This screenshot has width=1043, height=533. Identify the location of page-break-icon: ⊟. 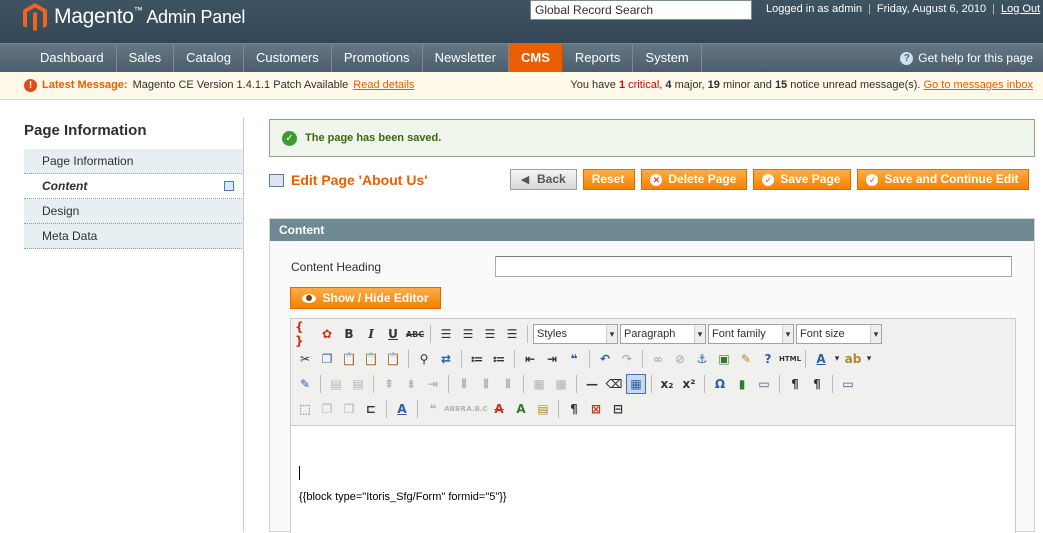
(618, 409).